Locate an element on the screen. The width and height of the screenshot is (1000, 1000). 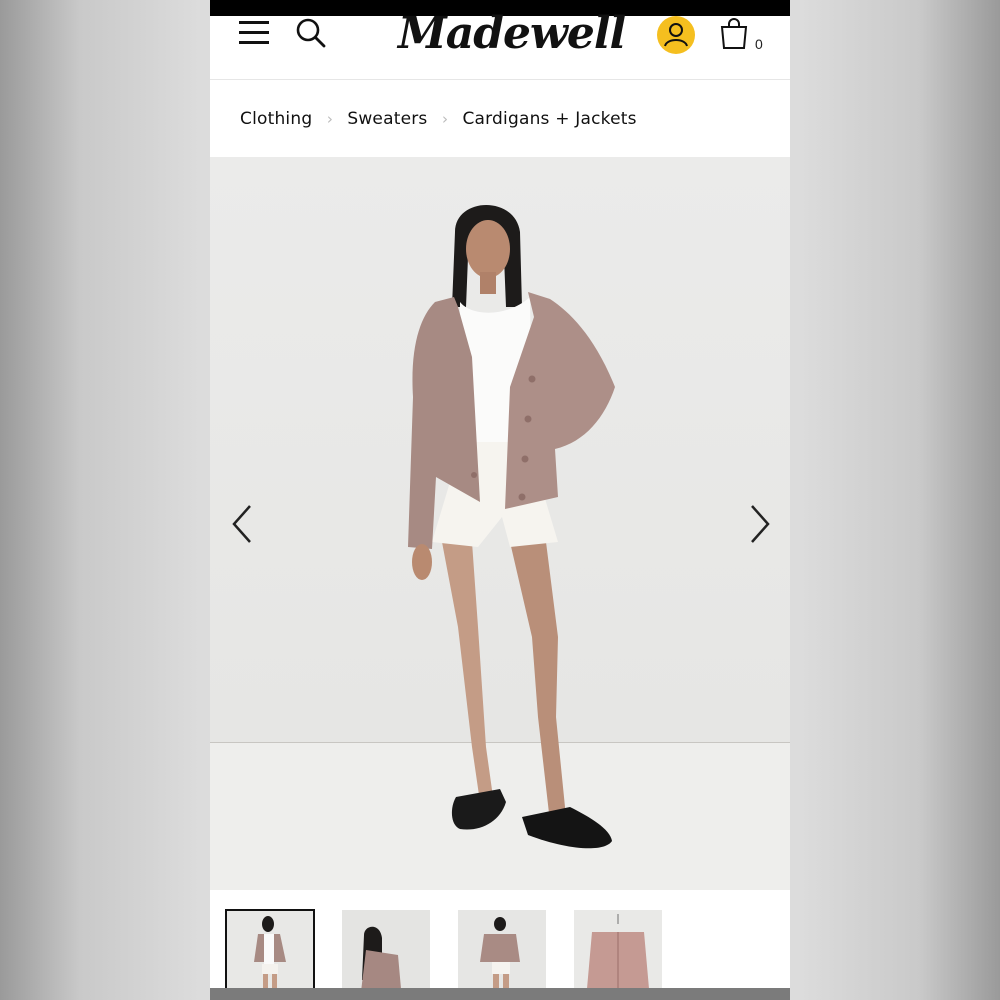
breadcrumb-sweaters: Sweaters is located at coordinates (387, 119).